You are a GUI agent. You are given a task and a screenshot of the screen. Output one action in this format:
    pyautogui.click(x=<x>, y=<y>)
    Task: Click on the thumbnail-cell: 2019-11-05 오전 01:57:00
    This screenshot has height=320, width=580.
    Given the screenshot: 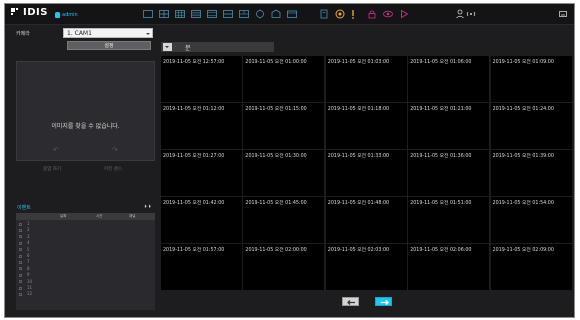 What is the action you would take?
    pyautogui.click(x=201, y=267)
    